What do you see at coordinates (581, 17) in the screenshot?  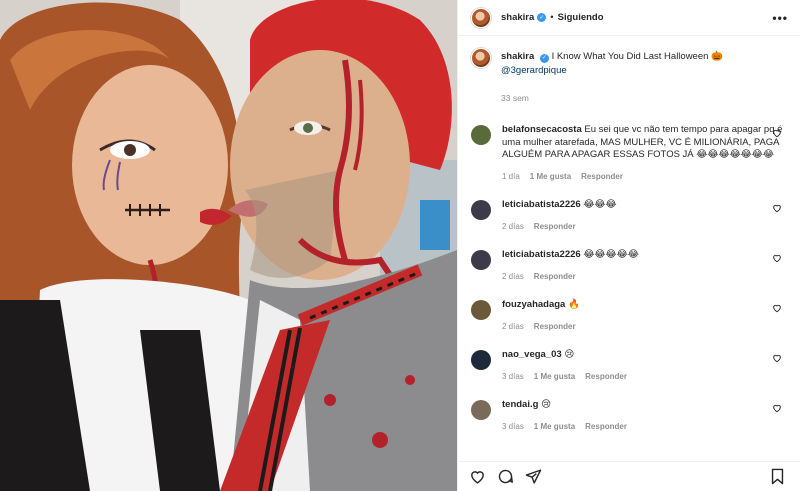 I see `following-button: Siguiendo` at bounding box center [581, 17].